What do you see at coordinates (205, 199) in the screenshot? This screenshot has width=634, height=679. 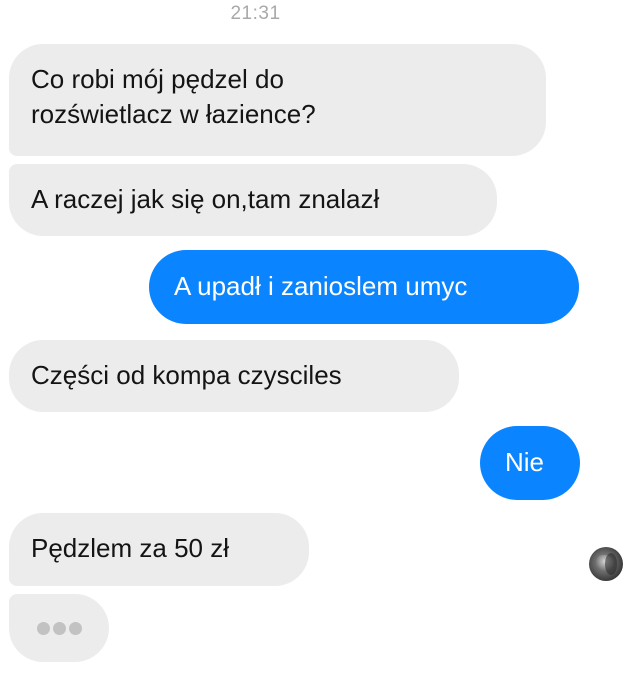 I see `message-text: A raczej jak się on,tam znalazł` at bounding box center [205, 199].